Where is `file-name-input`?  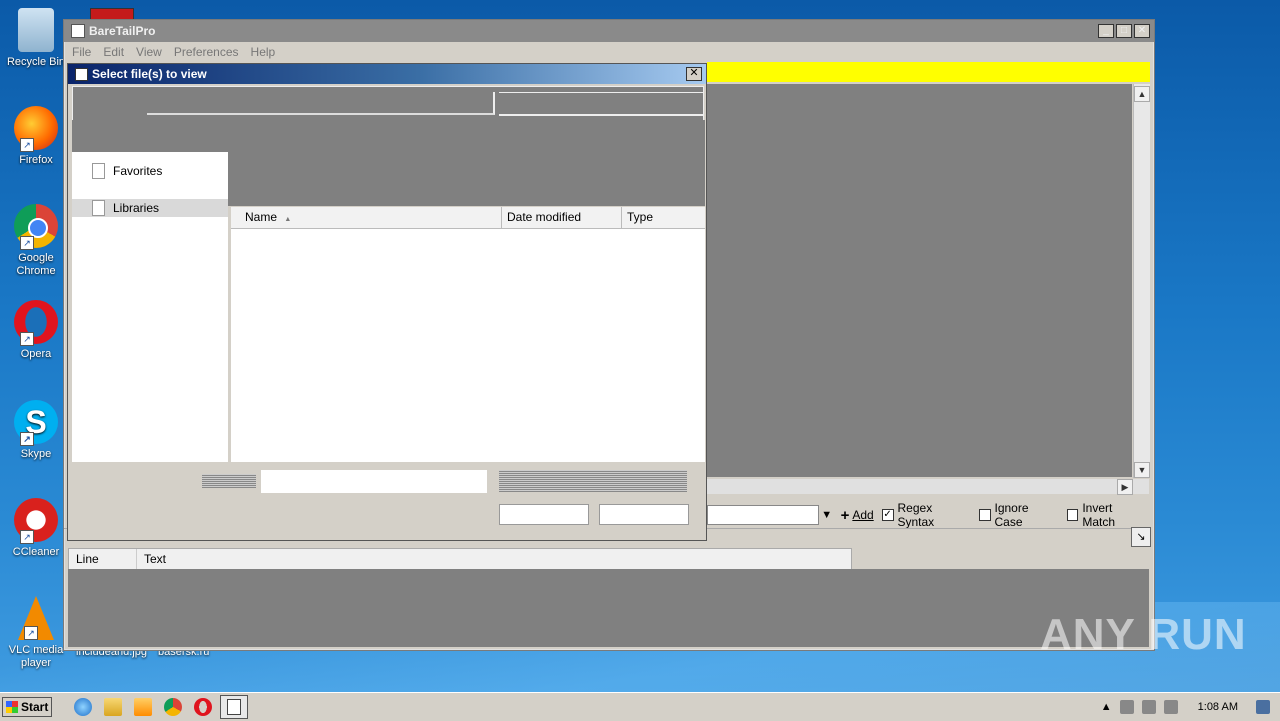
file-name-input is located at coordinates (374, 481).